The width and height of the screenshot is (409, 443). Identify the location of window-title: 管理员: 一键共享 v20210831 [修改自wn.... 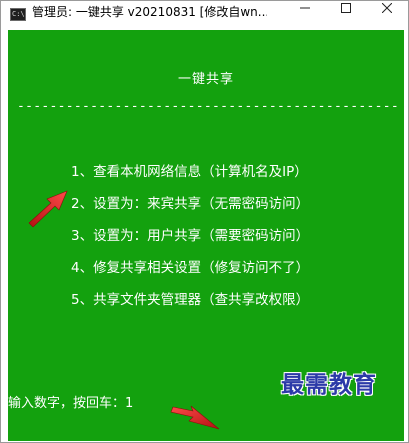
(149, 12).